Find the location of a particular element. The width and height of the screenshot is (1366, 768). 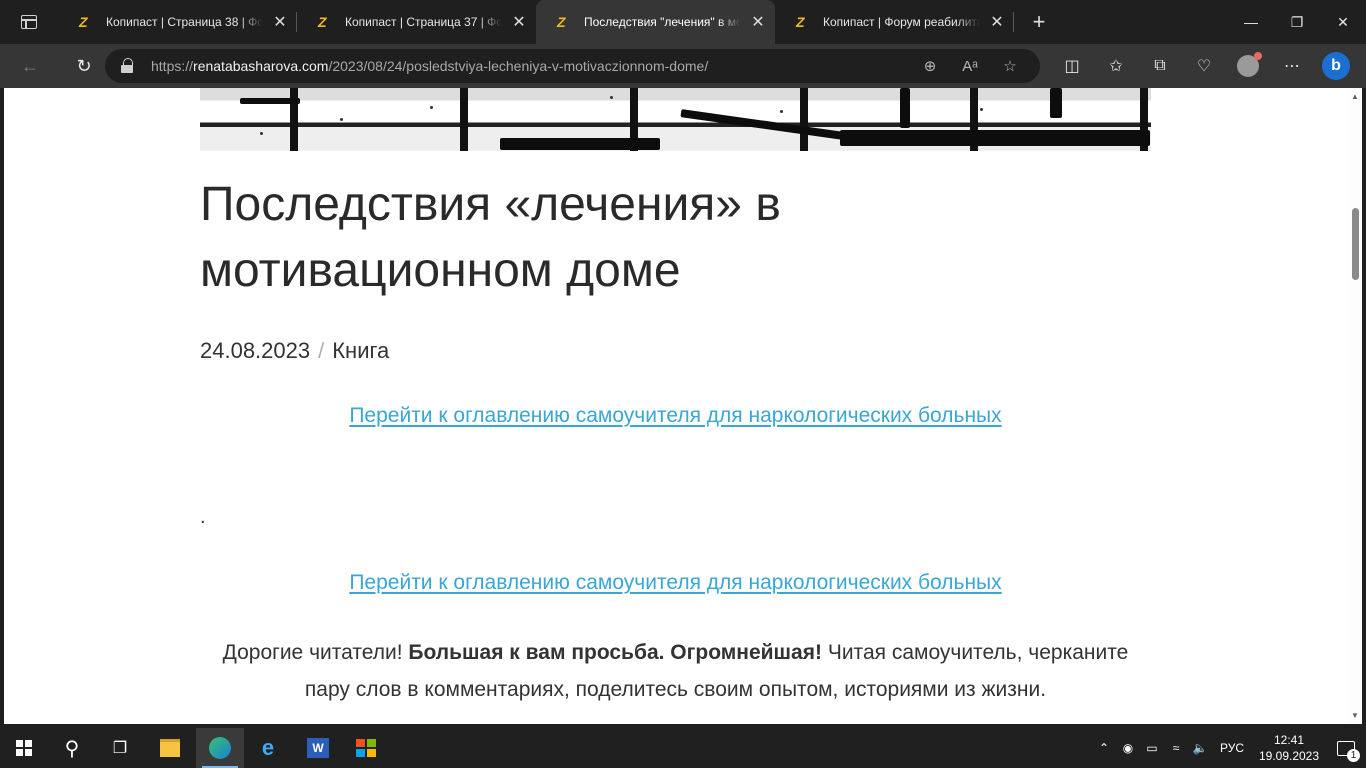

browser-essentials-icon: ♡ is located at coordinates (1204, 66).